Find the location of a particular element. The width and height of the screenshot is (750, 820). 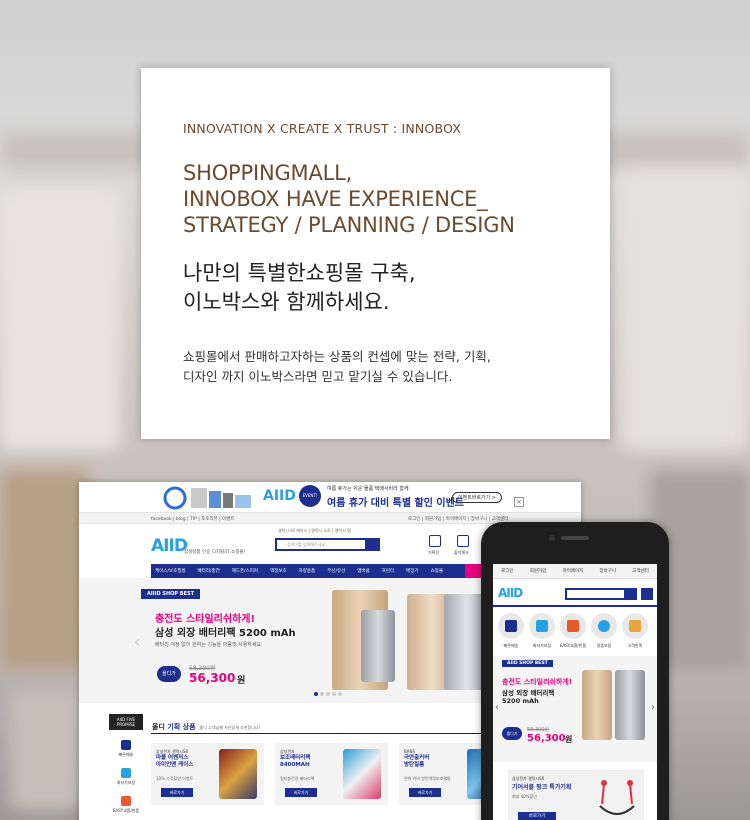

nav-menu-icon is located at coordinates (473, 571).